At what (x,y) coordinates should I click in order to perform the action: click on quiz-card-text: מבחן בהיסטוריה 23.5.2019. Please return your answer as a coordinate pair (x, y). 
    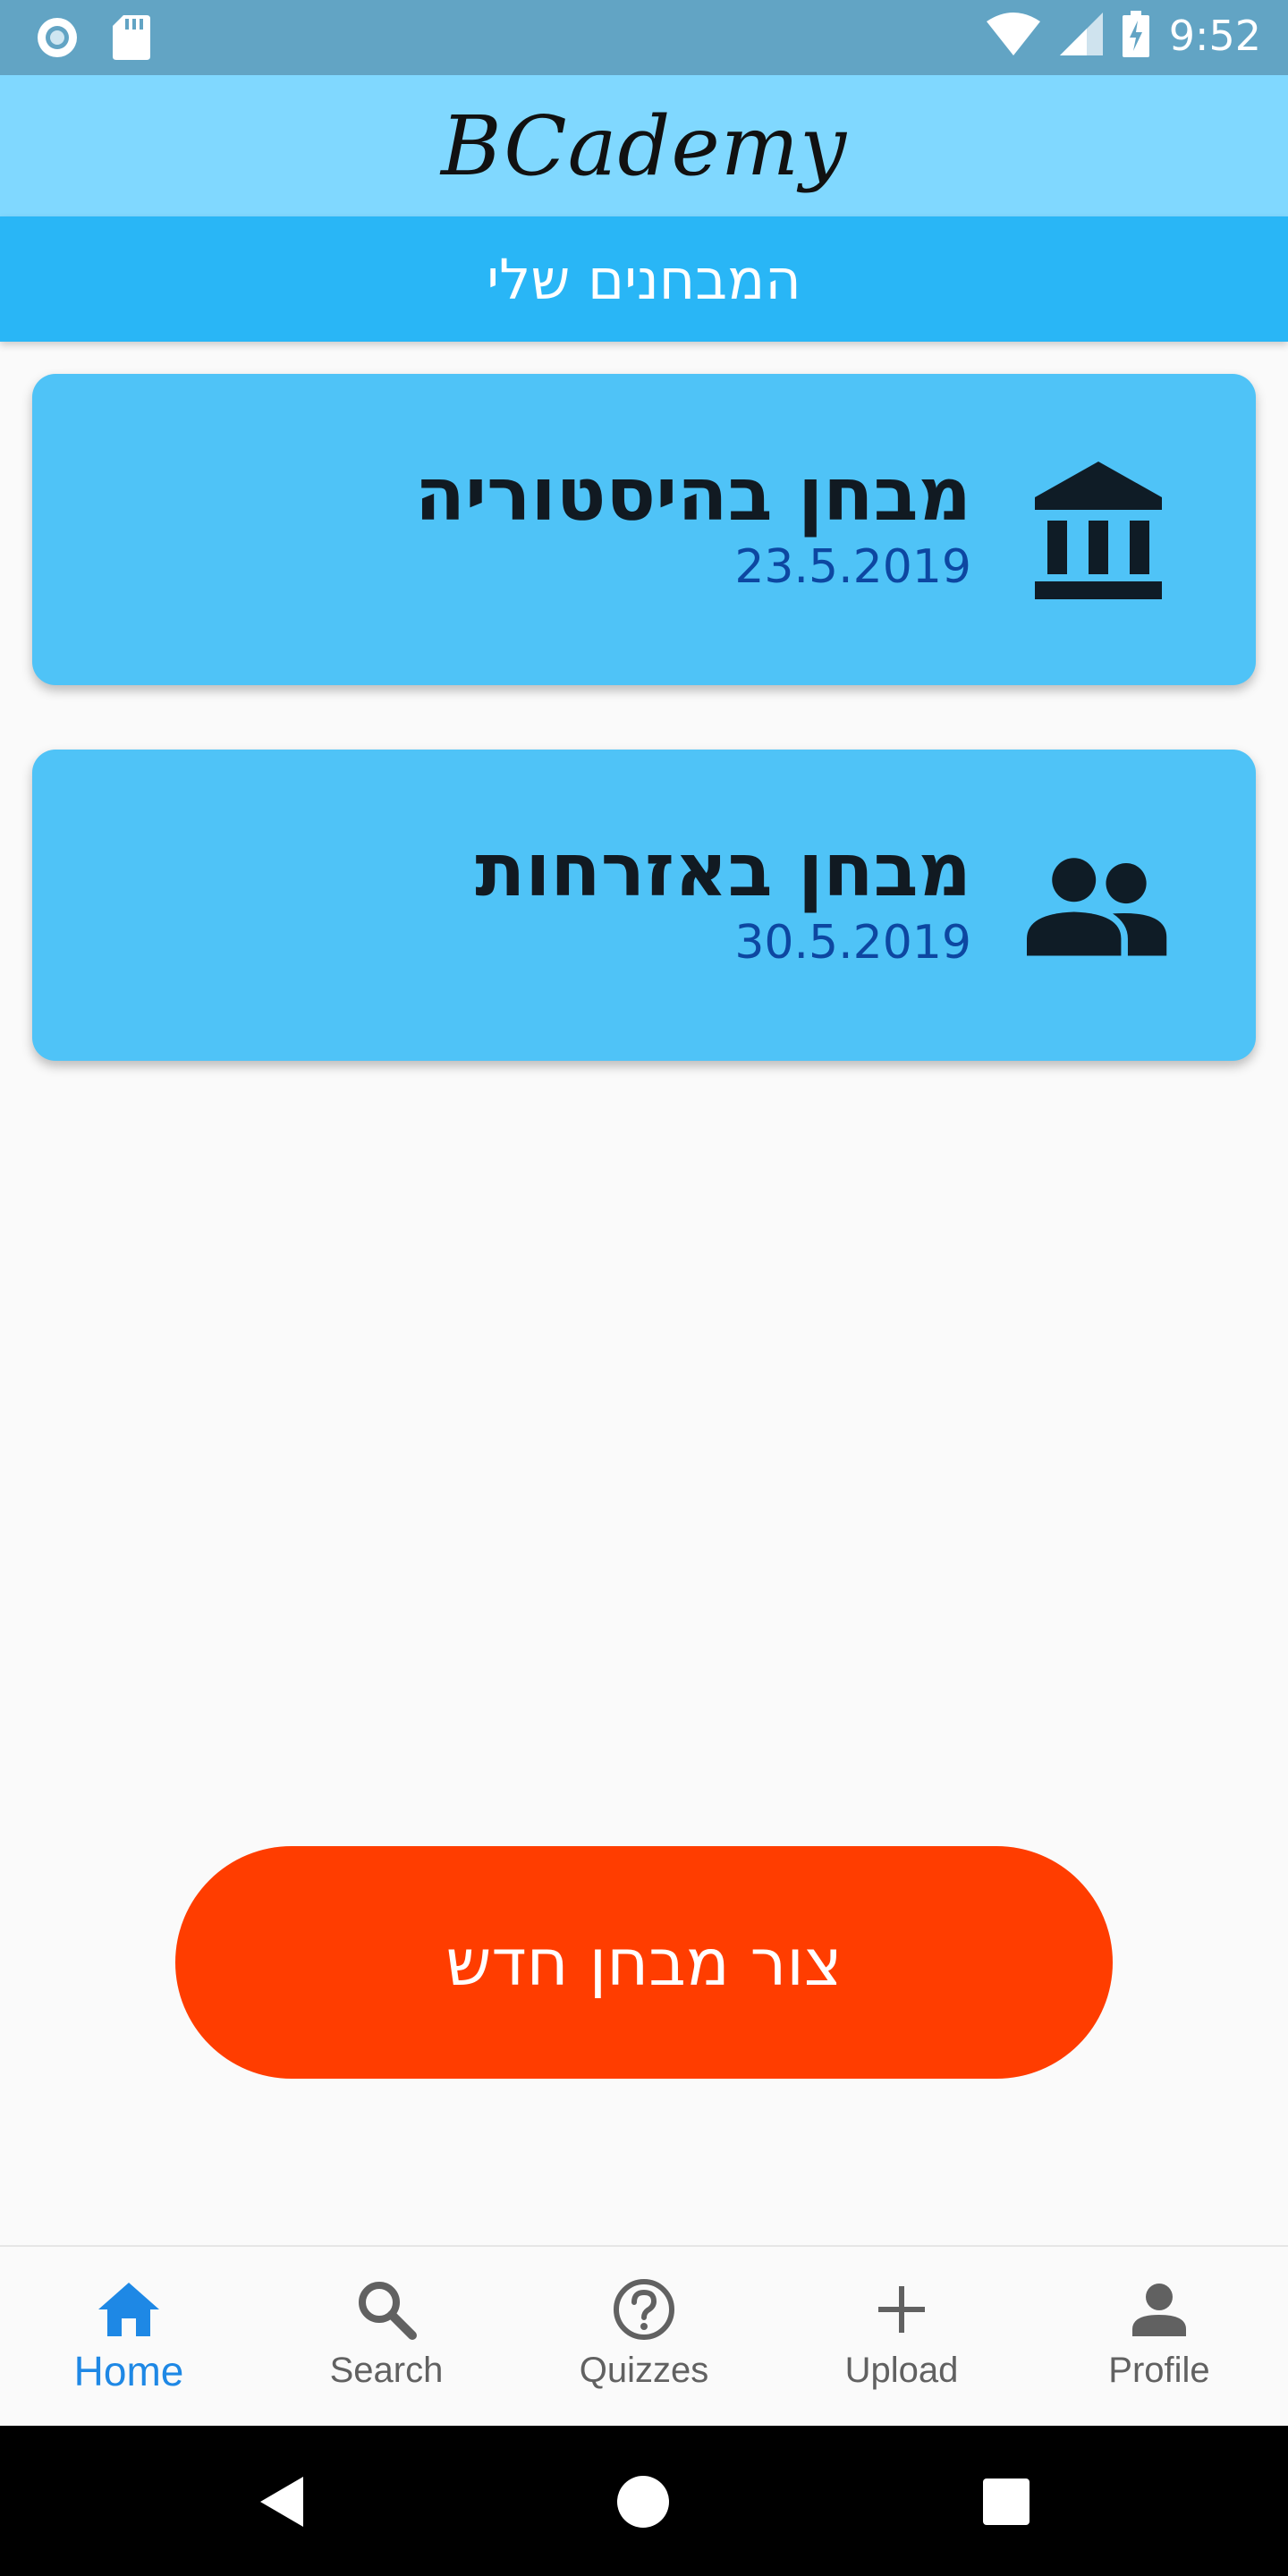
    Looking at the image, I should click on (693, 524).